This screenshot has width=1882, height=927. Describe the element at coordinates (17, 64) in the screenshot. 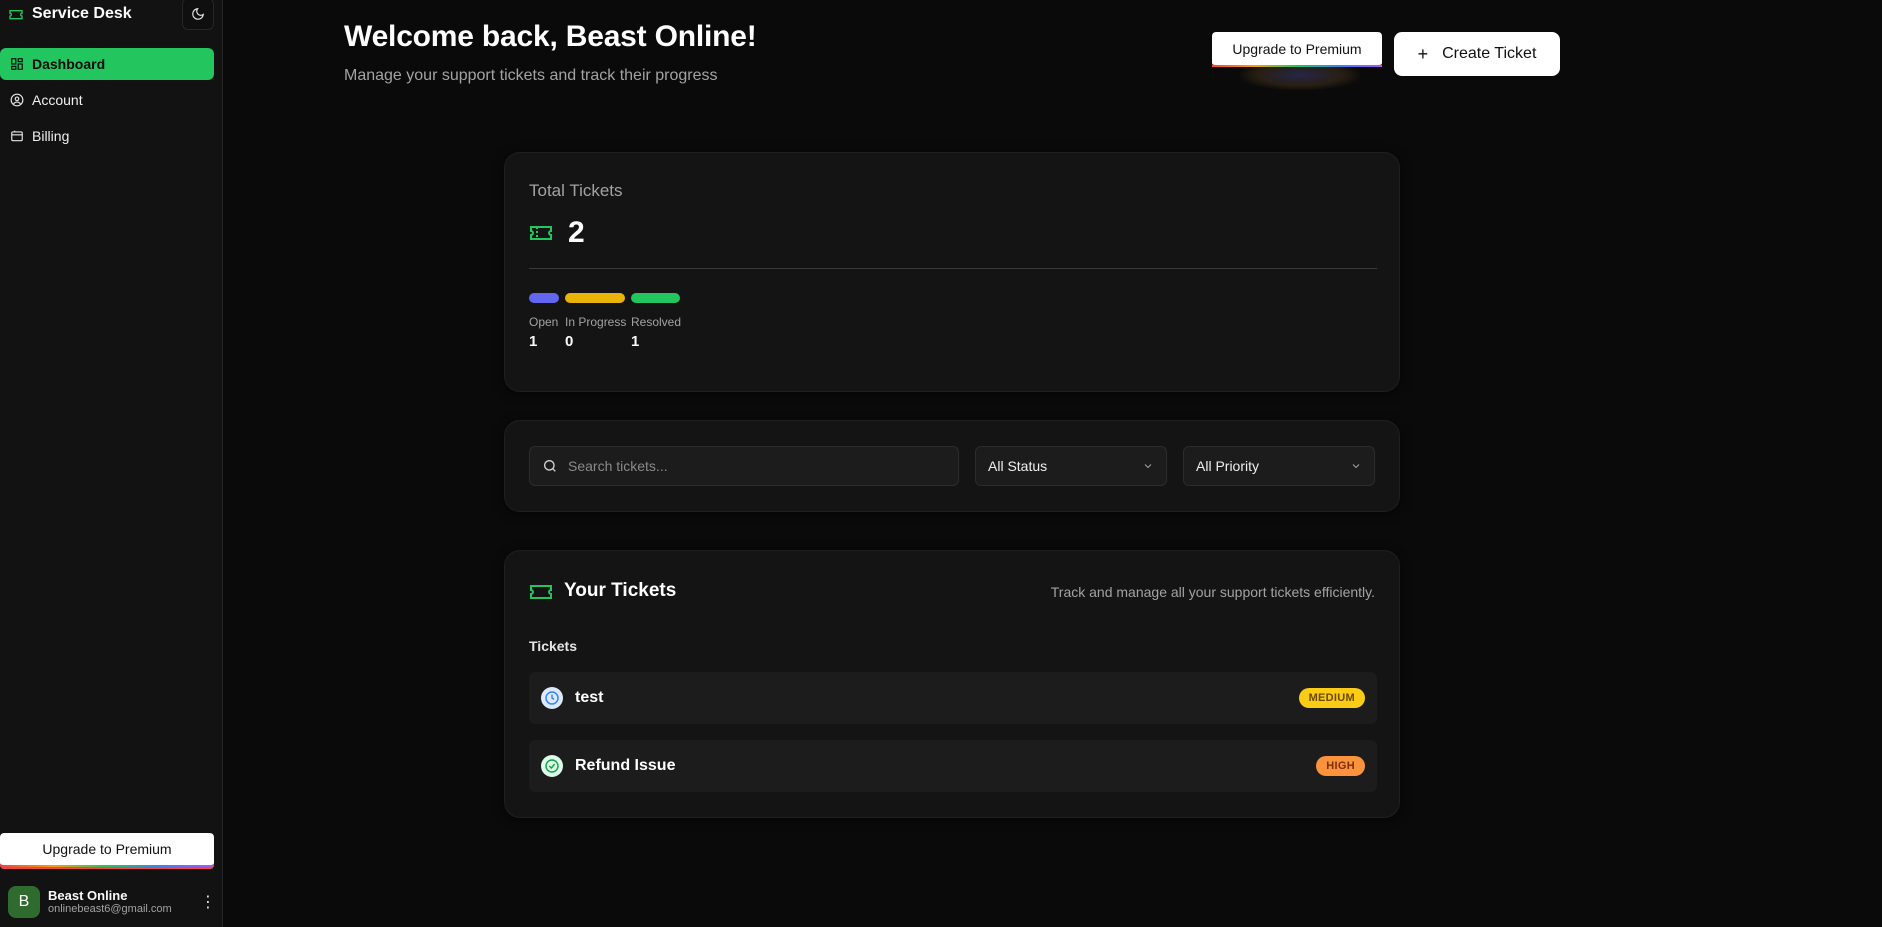

I see `dashboard-icon` at that location.